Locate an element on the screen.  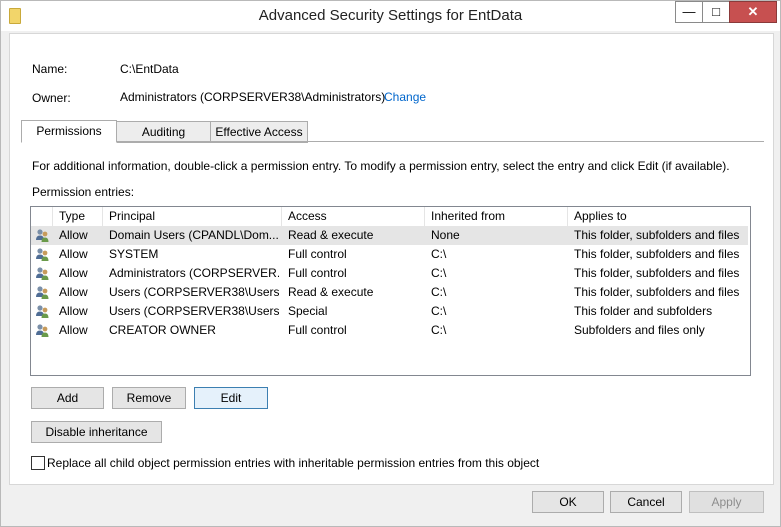
ok-button: OK is located at coordinates (568, 502).